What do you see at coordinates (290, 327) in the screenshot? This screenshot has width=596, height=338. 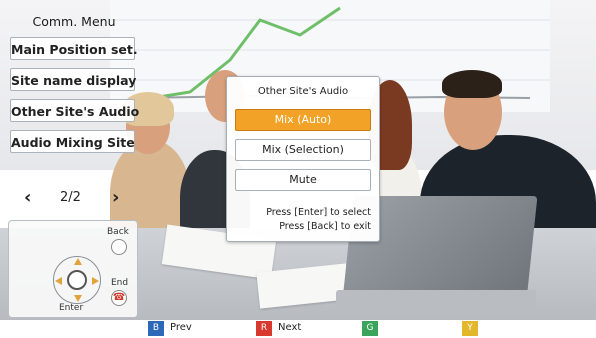 I see `next-label: Next` at bounding box center [290, 327].